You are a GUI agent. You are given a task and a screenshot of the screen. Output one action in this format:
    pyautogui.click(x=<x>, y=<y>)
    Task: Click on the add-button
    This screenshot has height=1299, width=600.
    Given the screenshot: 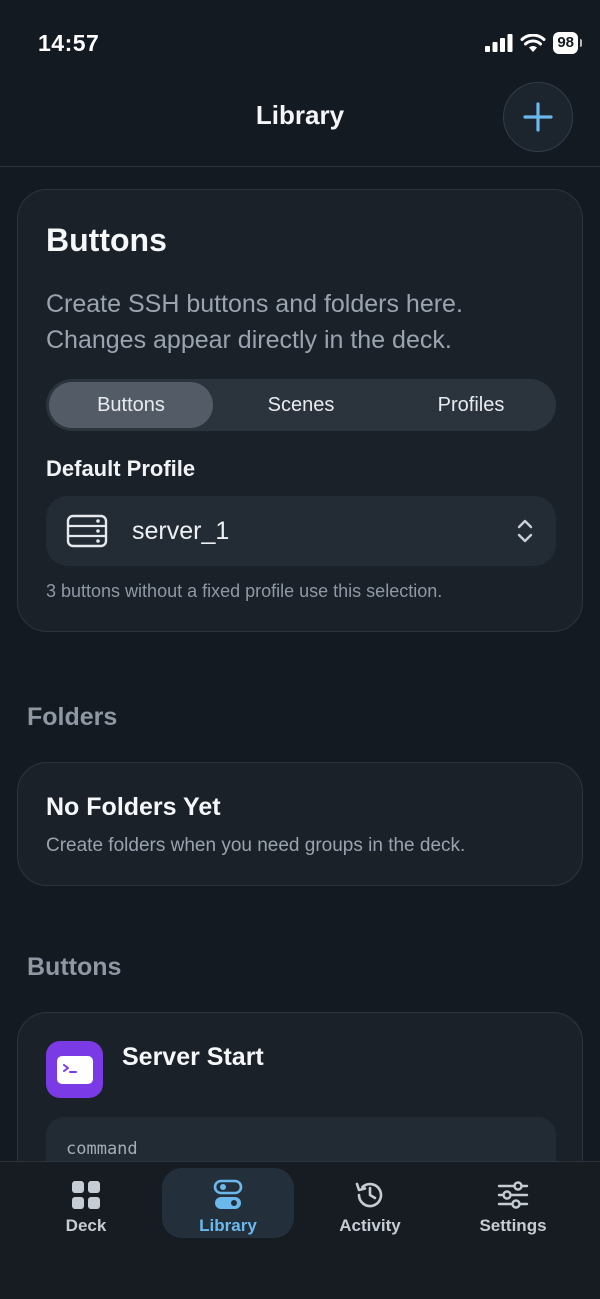 What is the action you would take?
    pyautogui.click(x=538, y=117)
    